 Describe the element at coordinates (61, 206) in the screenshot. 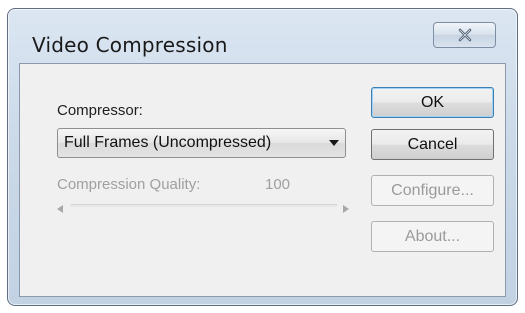

I see `slider-left-arrow-icon` at that location.